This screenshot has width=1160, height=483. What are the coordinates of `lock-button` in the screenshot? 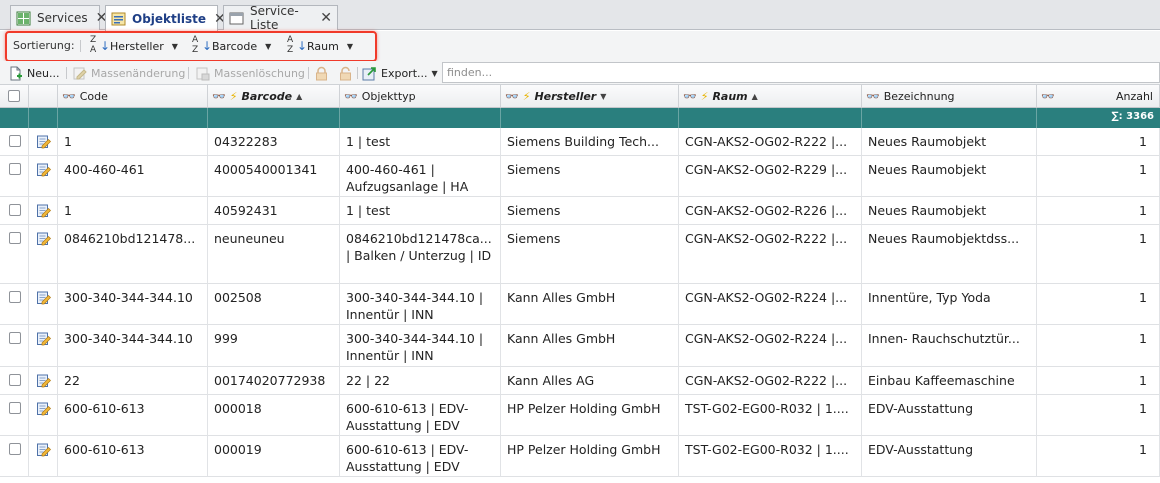 It's located at (323, 73).